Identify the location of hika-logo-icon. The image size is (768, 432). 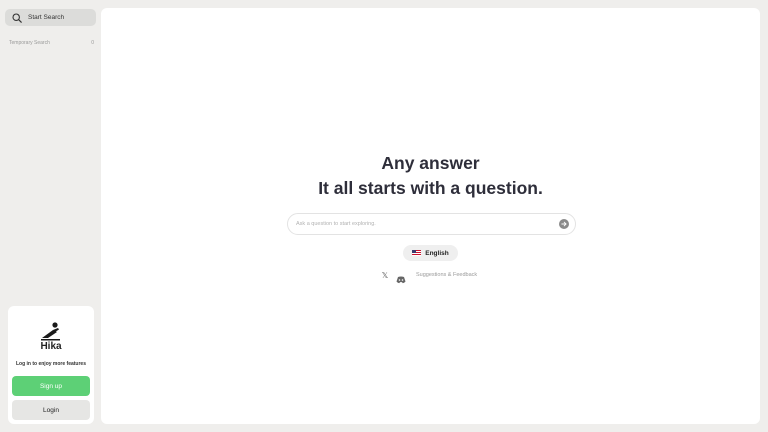
(51, 332).